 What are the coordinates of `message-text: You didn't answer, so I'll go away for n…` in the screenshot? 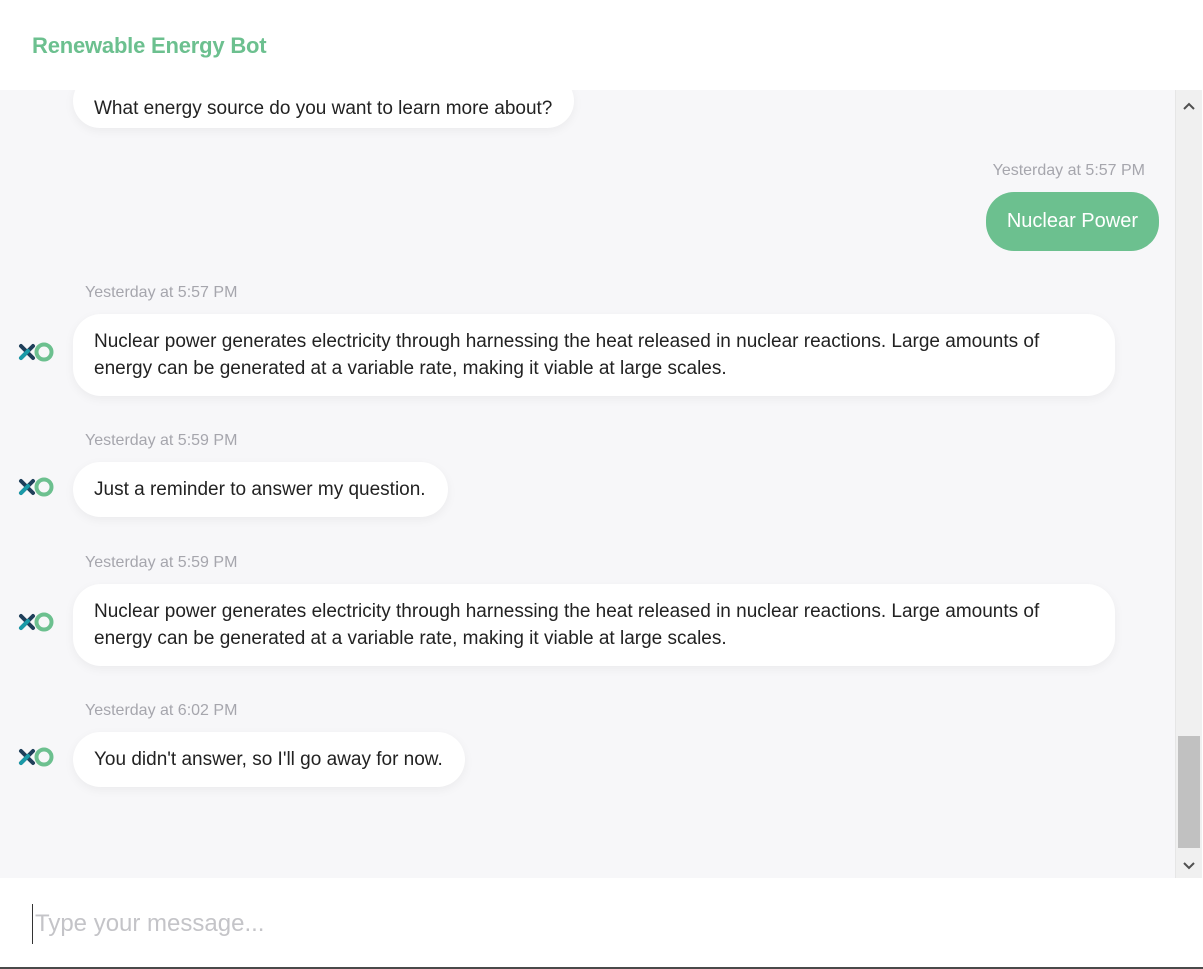 It's located at (268, 759).